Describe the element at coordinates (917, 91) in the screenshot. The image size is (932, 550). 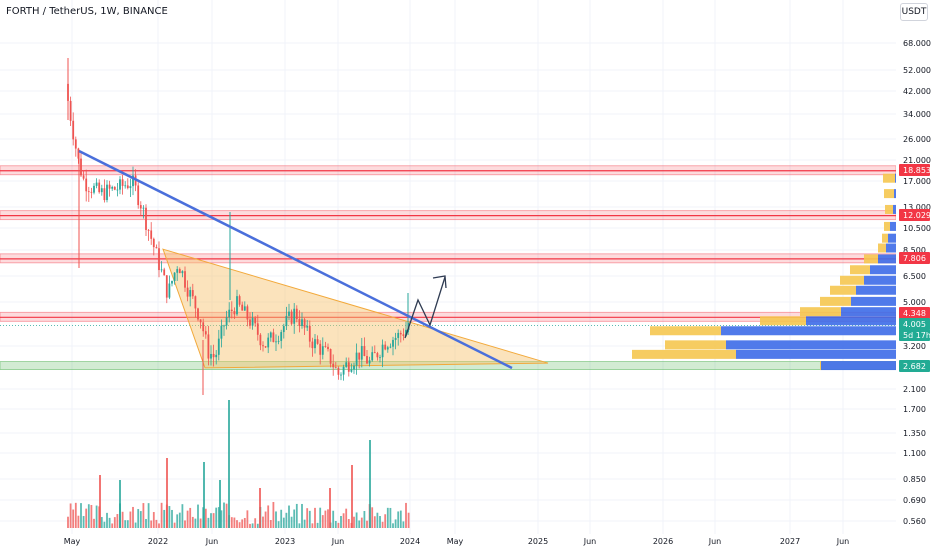
I see `price-tick-label: 42.000` at that location.